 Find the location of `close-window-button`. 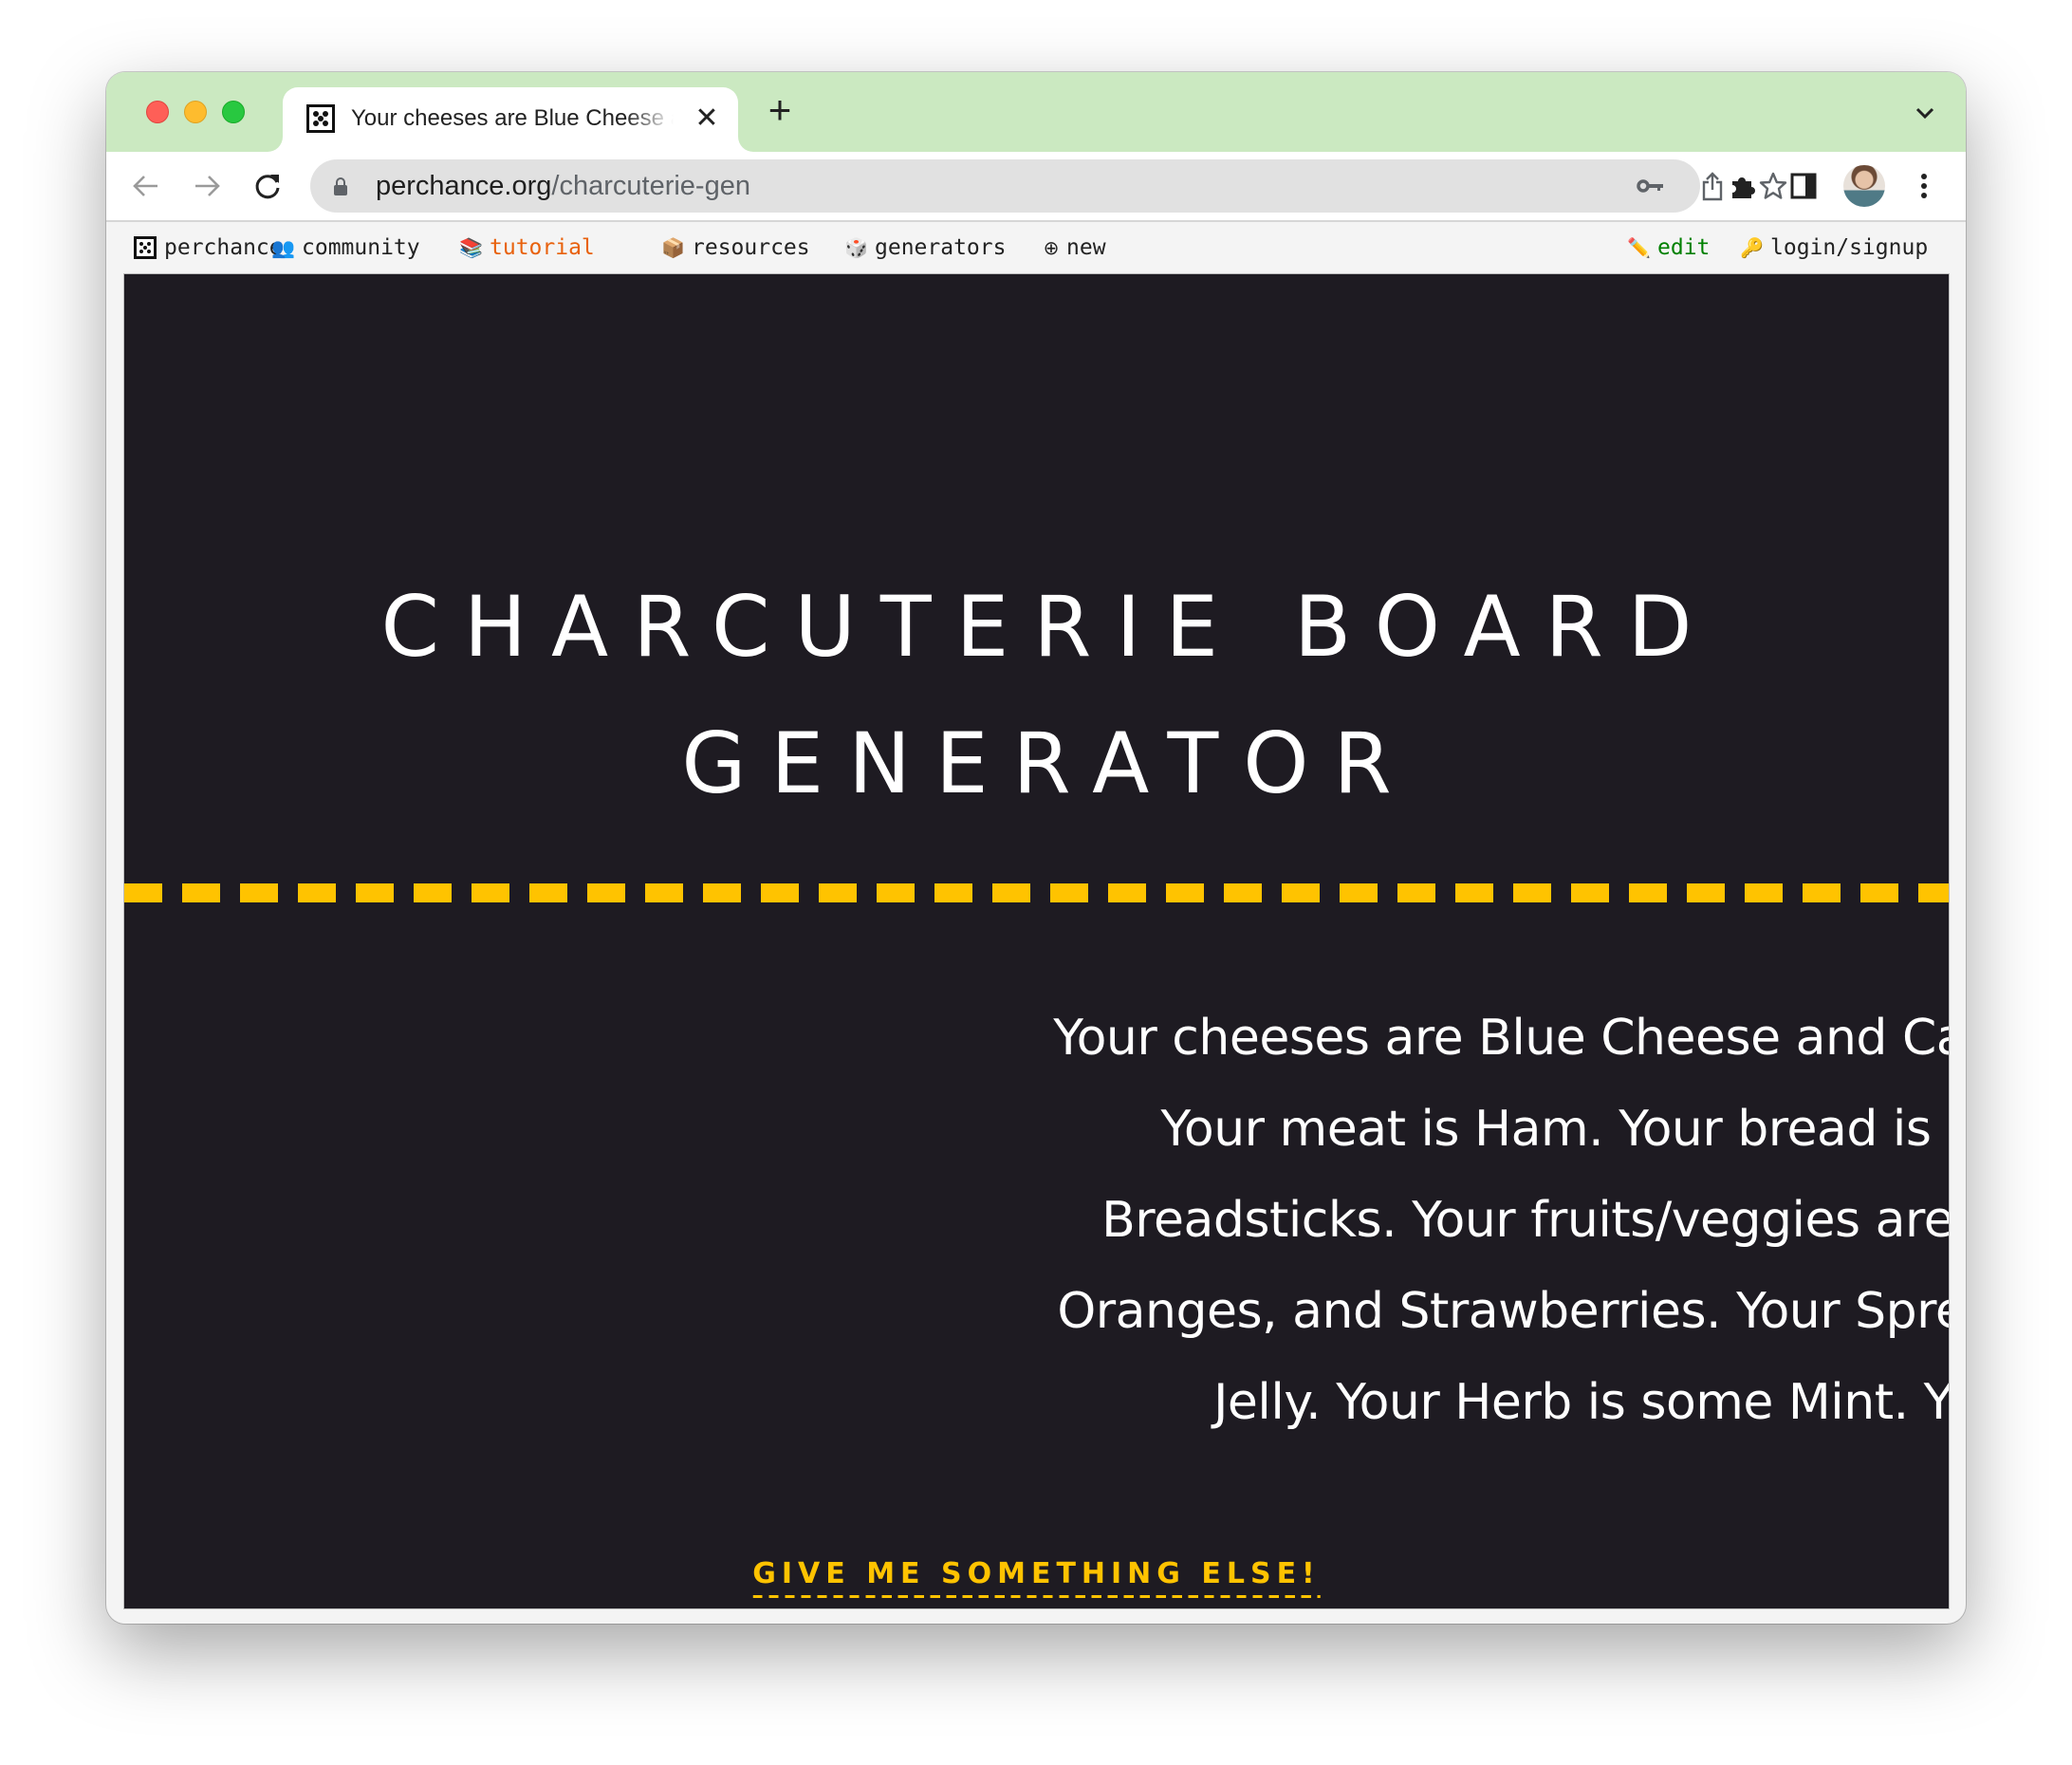

close-window-button is located at coordinates (157, 112).